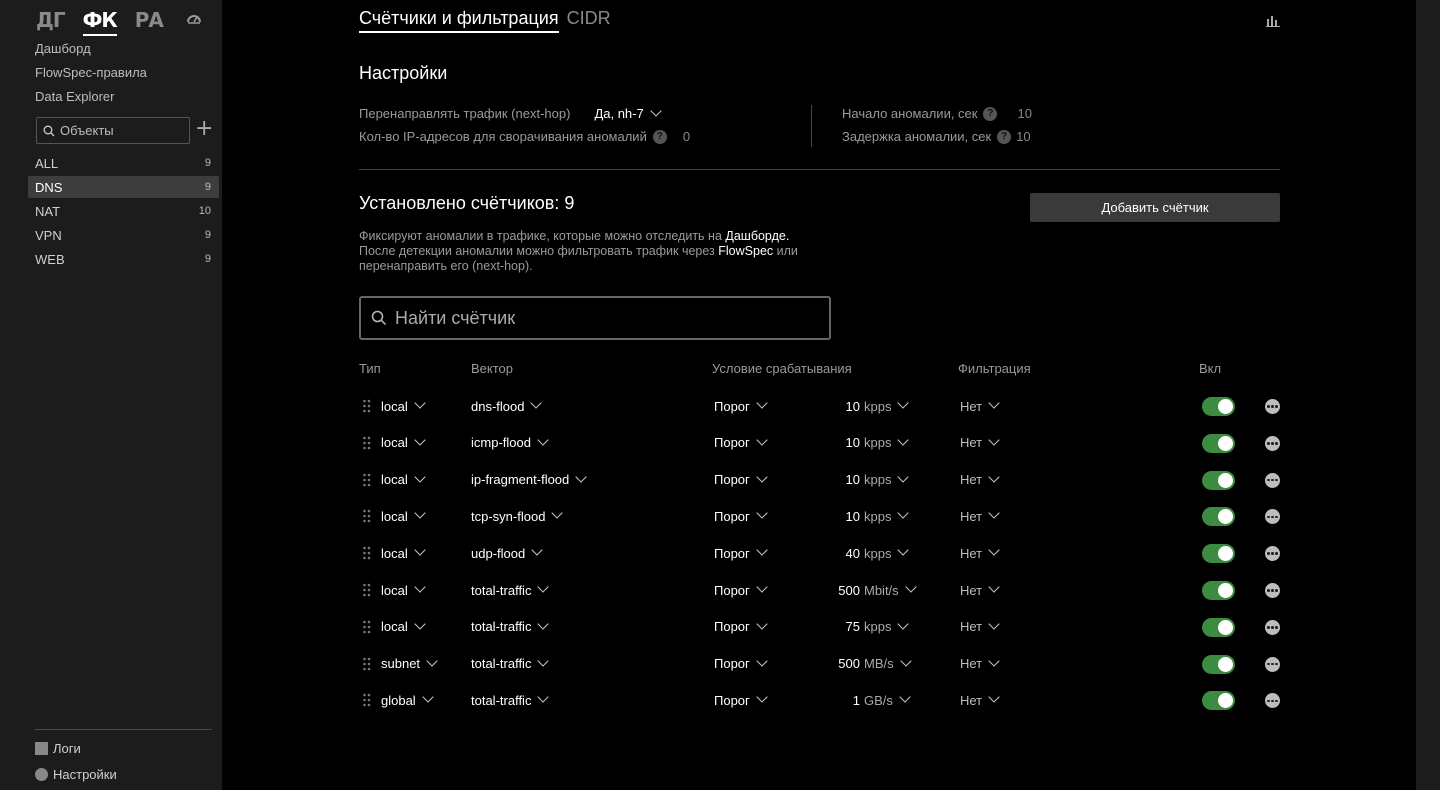 The image size is (1440, 790). Describe the element at coordinates (58, 748) in the screenshot. I see `nav-logs: Логи` at that location.